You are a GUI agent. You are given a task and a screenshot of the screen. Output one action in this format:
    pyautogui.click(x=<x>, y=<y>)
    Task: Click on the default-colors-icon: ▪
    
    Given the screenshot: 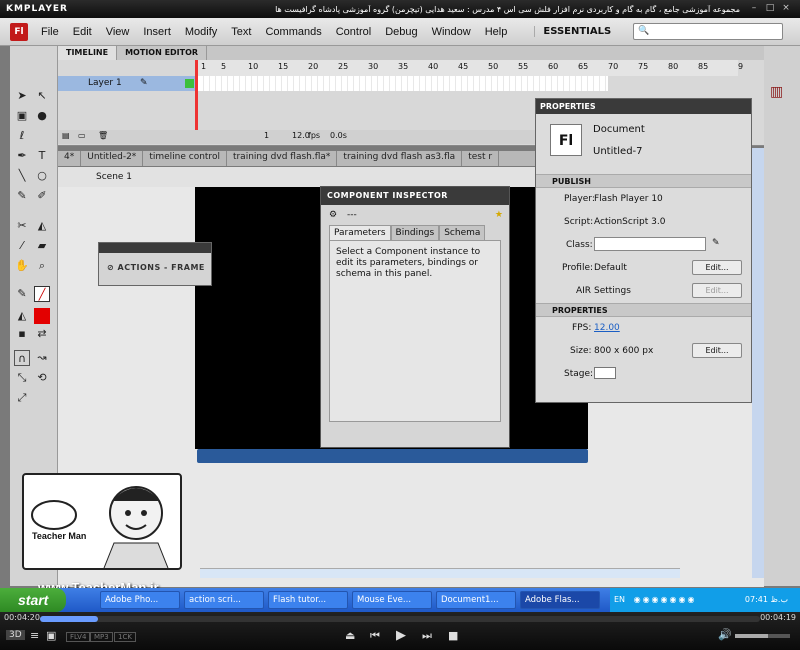 What is the action you would take?
    pyautogui.click(x=22, y=334)
    